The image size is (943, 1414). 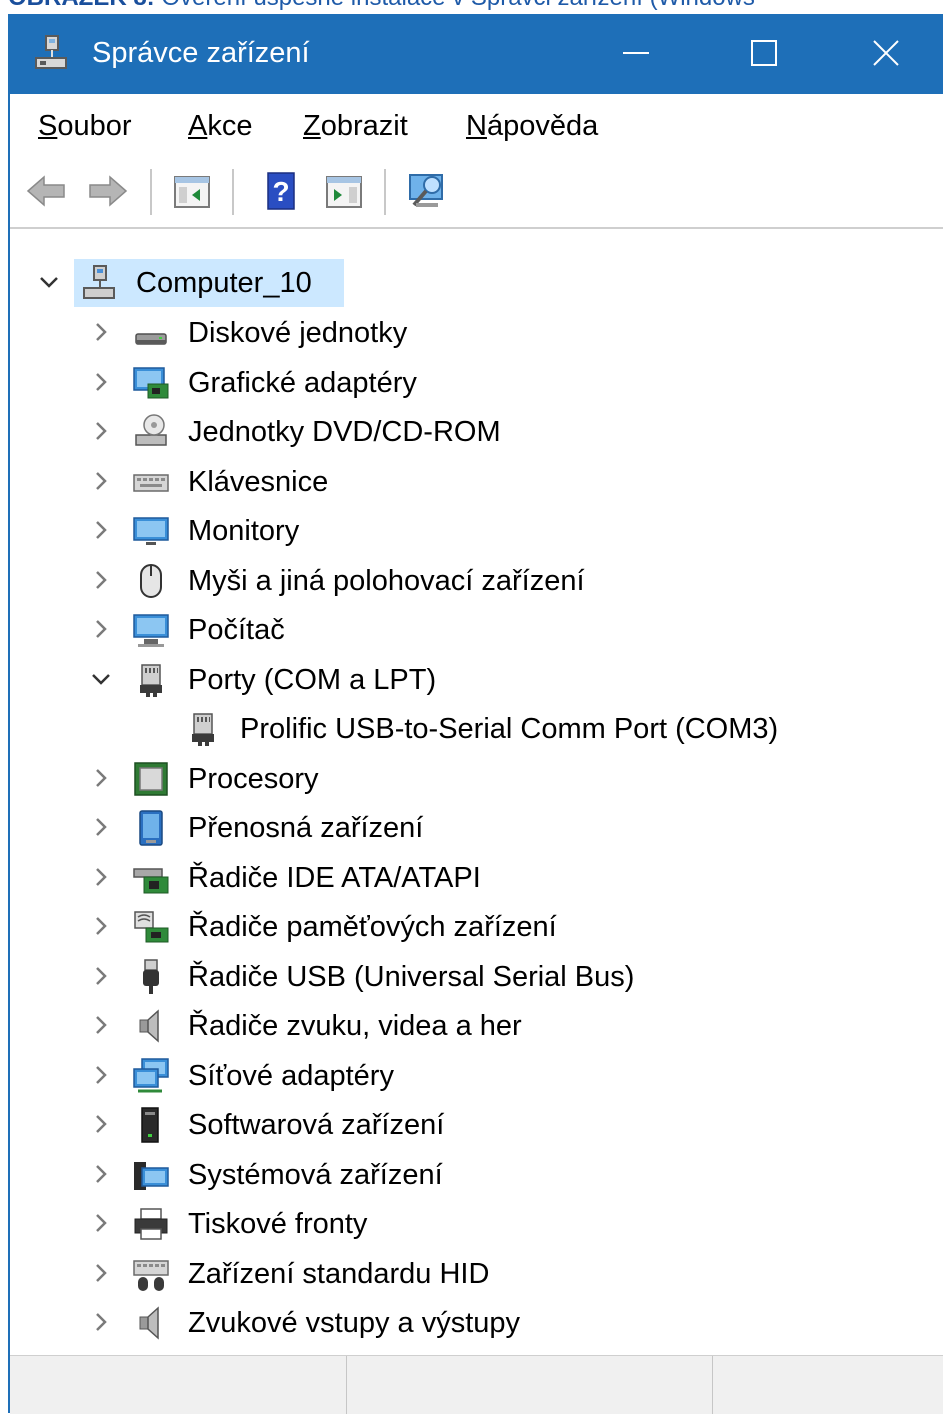 I want to click on tree-item: Řadiče USB (Universal Serial Bus), so click(x=476, y=977).